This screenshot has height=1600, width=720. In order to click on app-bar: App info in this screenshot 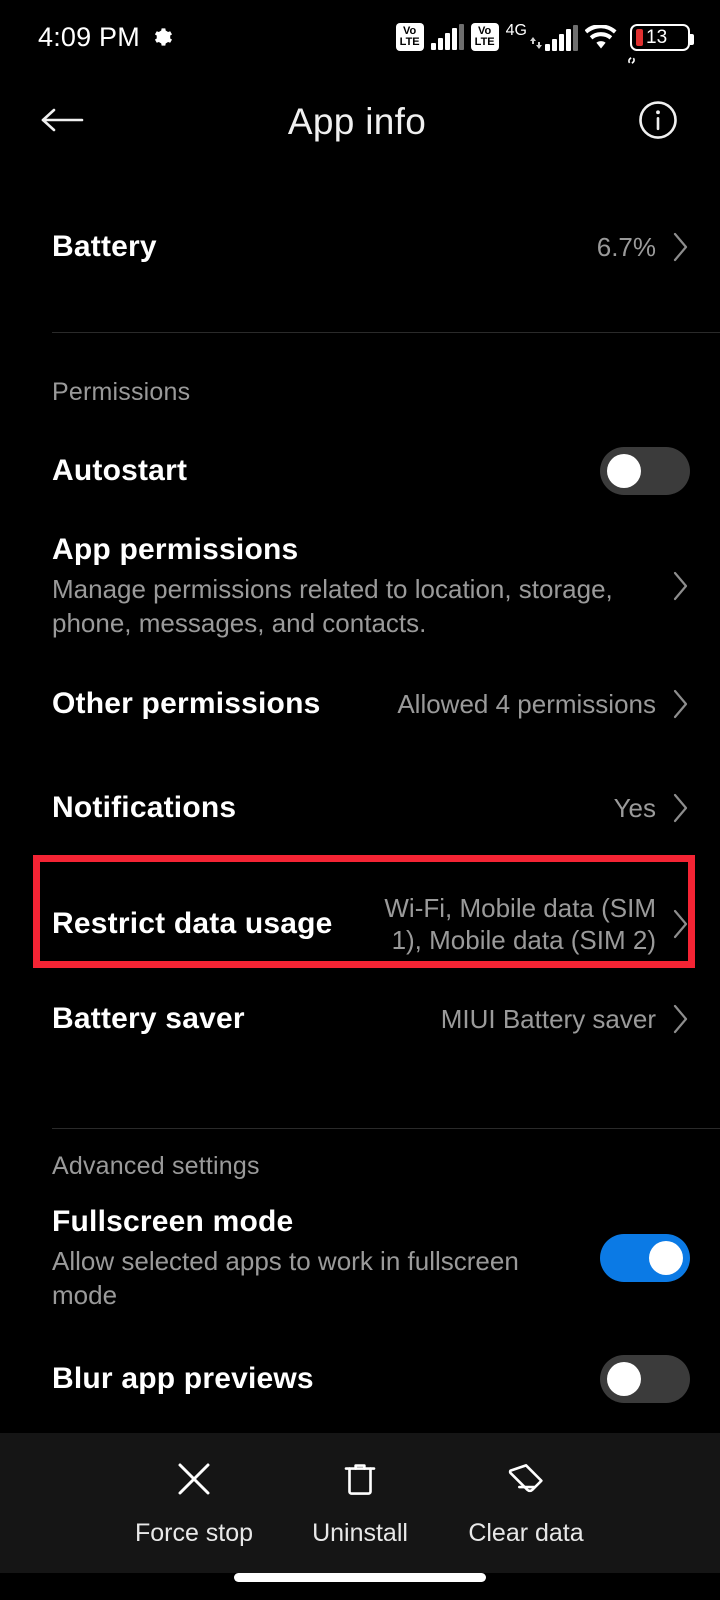, I will do `click(360, 122)`.